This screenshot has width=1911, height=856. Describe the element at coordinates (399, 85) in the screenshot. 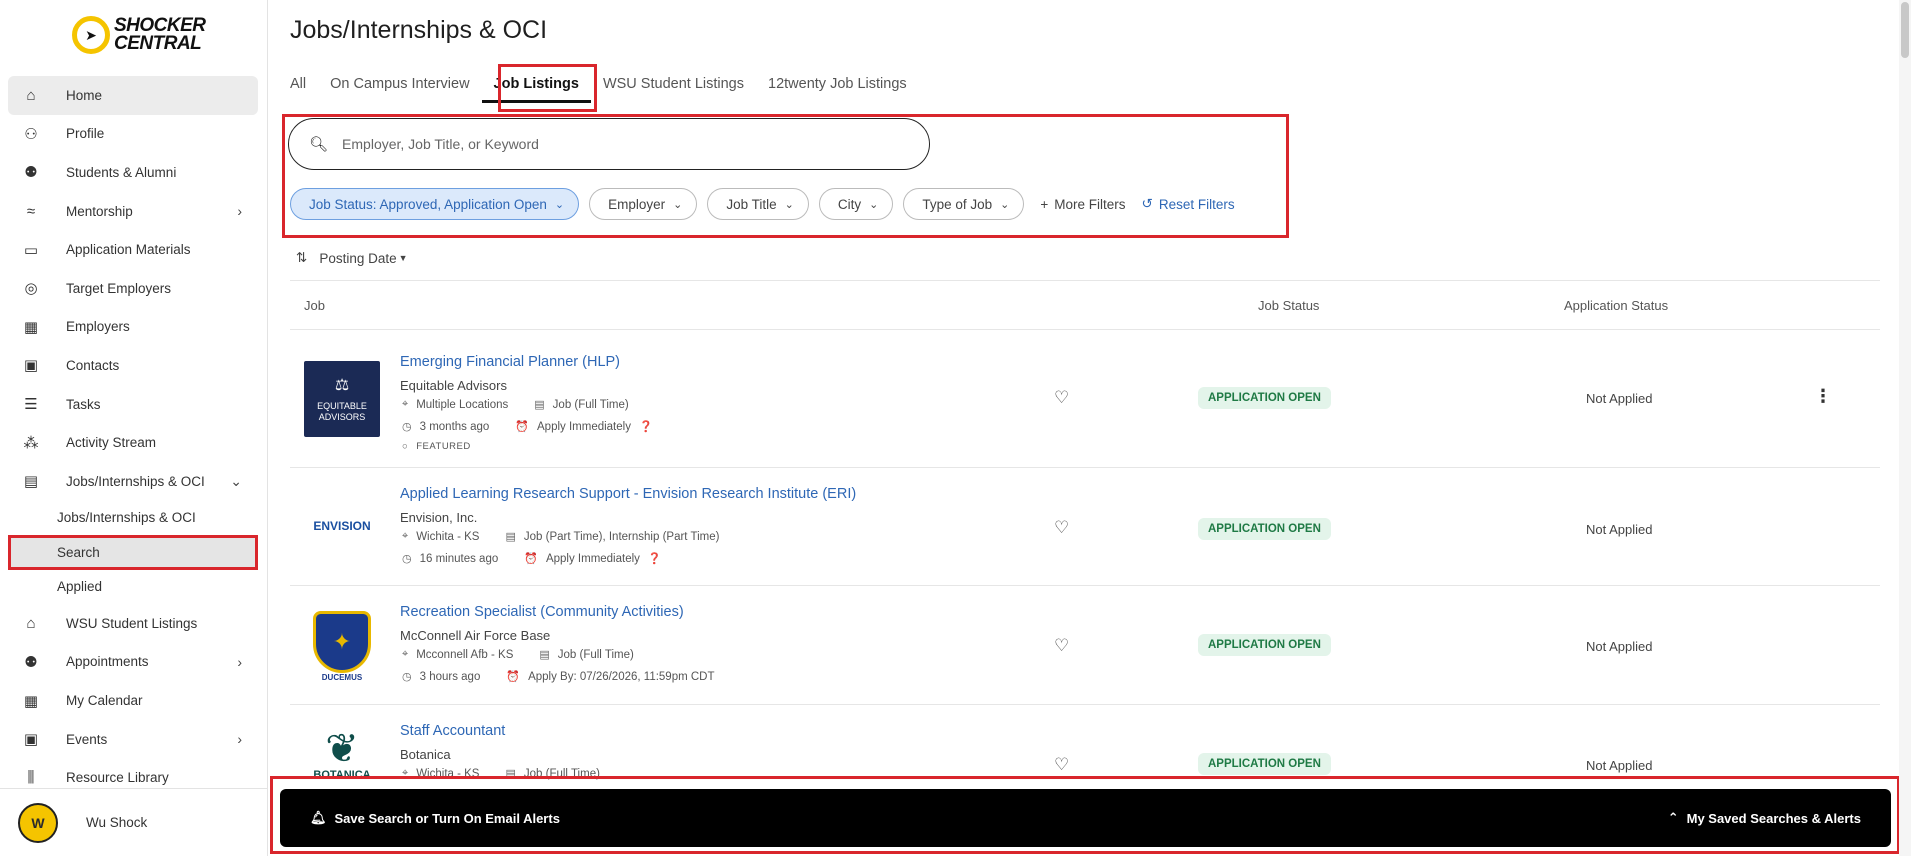

I see `tab-on-campus-interview: On Campus Interview` at that location.